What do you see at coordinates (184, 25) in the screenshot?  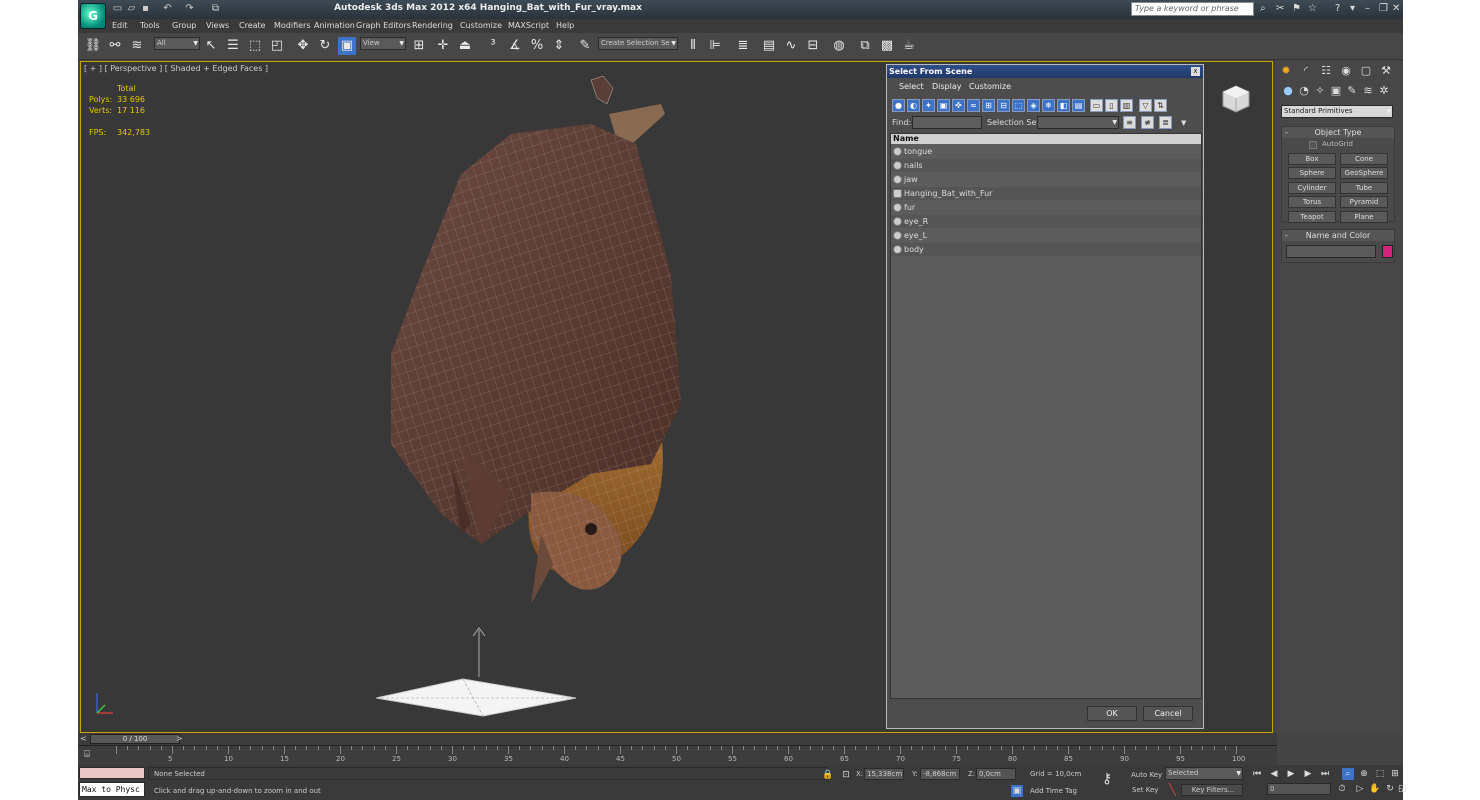 I see `menu-group: Group` at bounding box center [184, 25].